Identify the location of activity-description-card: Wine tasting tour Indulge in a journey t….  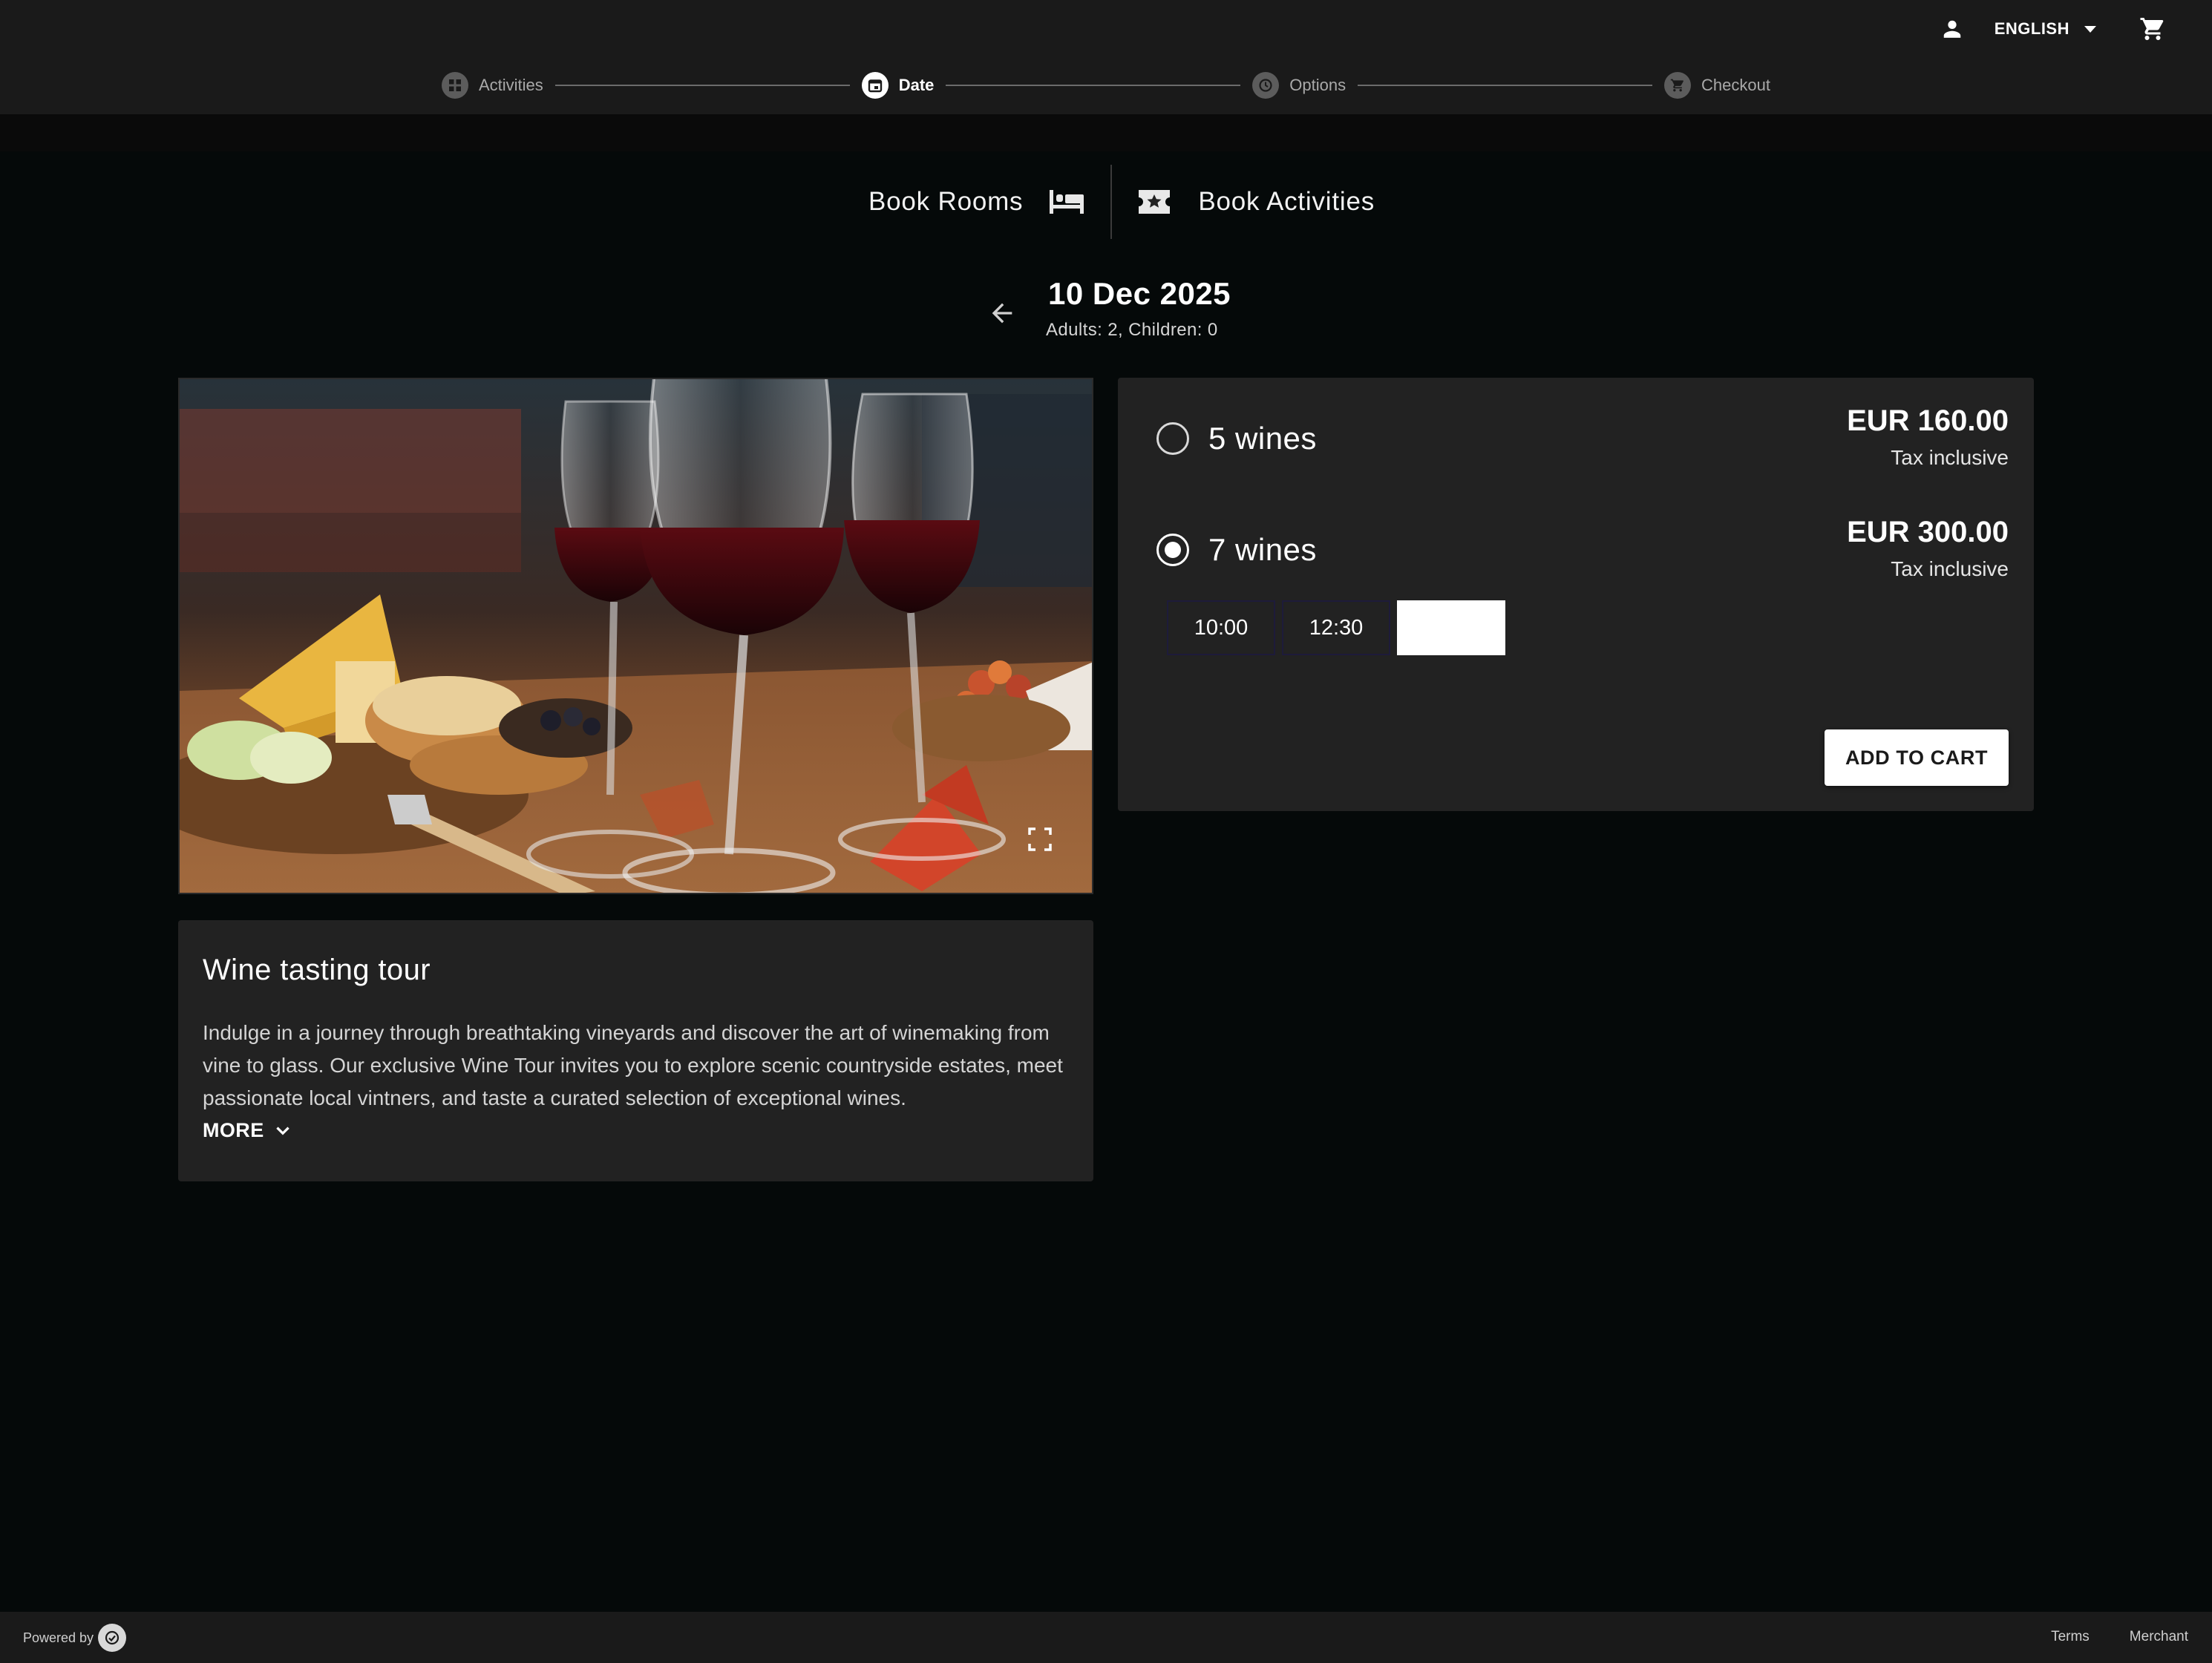
(635, 1050).